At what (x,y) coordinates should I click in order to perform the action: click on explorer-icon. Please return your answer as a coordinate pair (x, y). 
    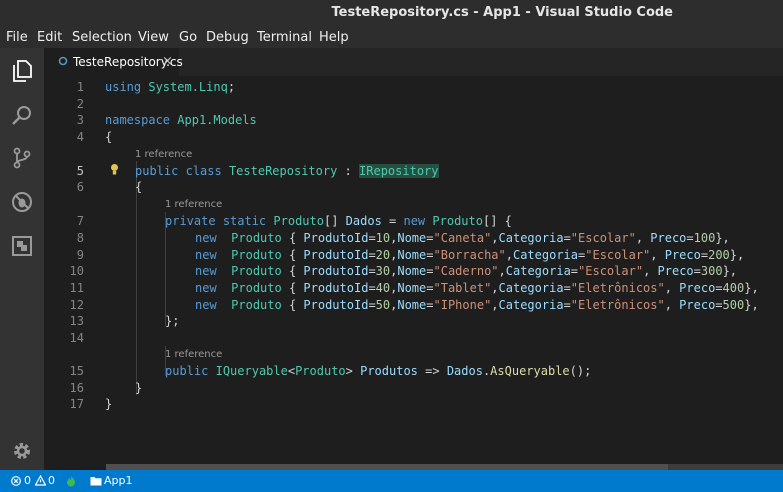
    Looking at the image, I should click on (22, 71).